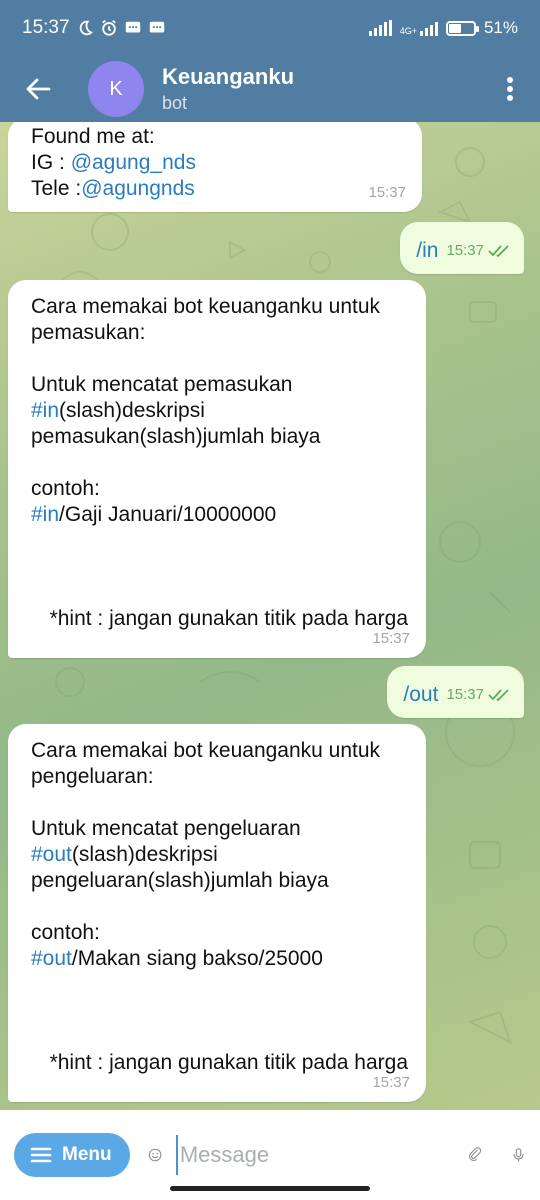  I want to click on command-link: /out, so click(420, 695).